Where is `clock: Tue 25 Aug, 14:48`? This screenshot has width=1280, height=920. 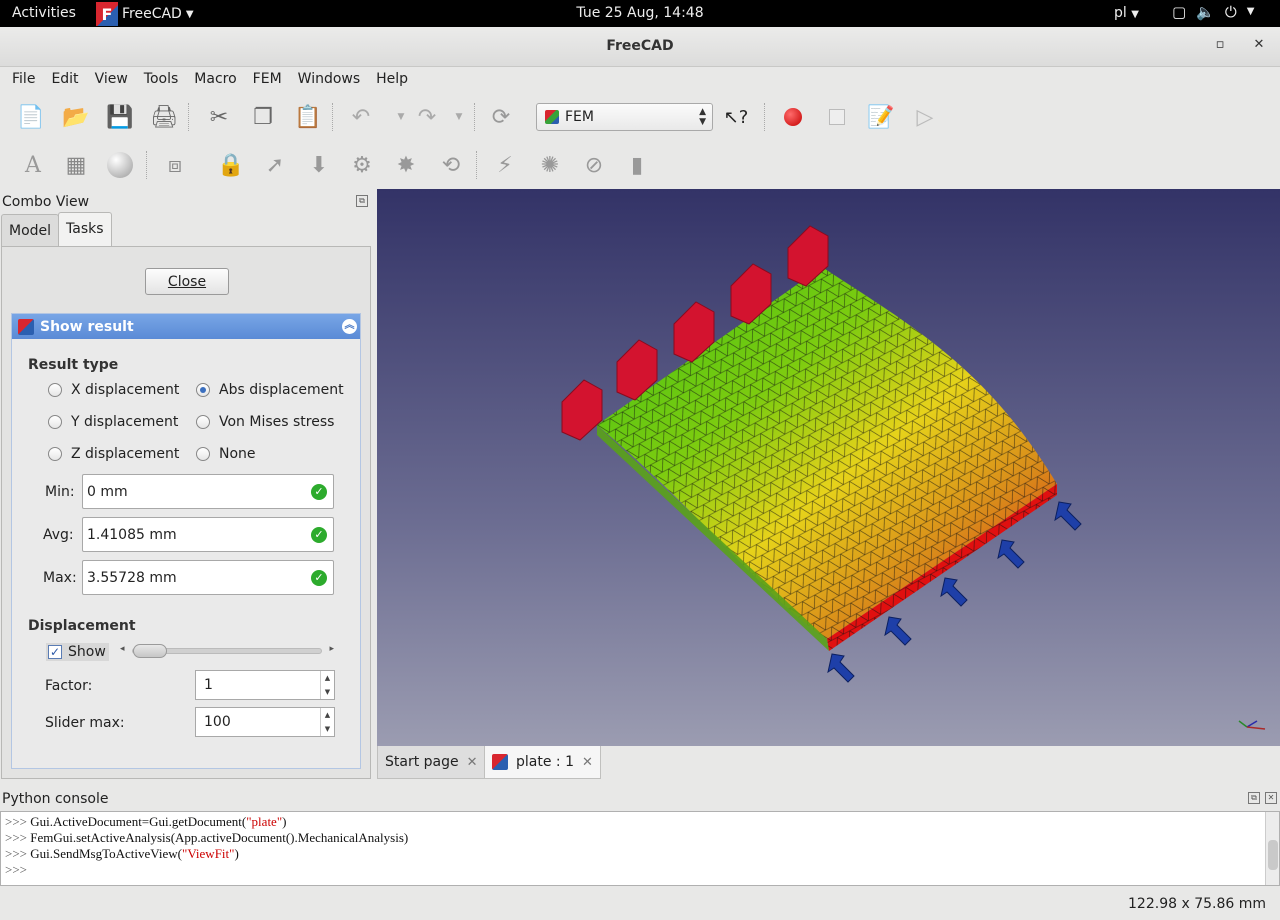 clock: Tue 25 Aug, 14:48 is located at coordinates (639, 13).